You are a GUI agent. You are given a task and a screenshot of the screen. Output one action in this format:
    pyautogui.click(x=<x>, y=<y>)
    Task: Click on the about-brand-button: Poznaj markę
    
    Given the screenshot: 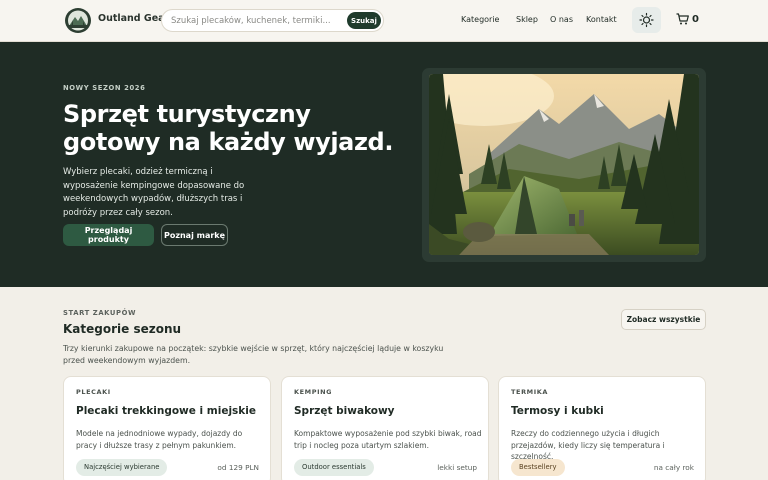 What is the action you would take?
    pyautogui.click(x=194, y=235)
    